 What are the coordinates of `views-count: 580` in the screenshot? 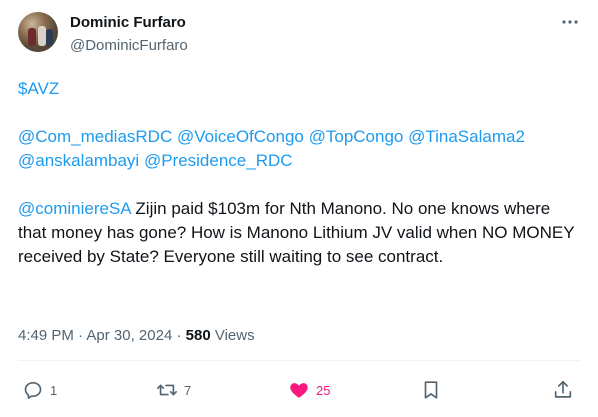 It's located at (198, 335).